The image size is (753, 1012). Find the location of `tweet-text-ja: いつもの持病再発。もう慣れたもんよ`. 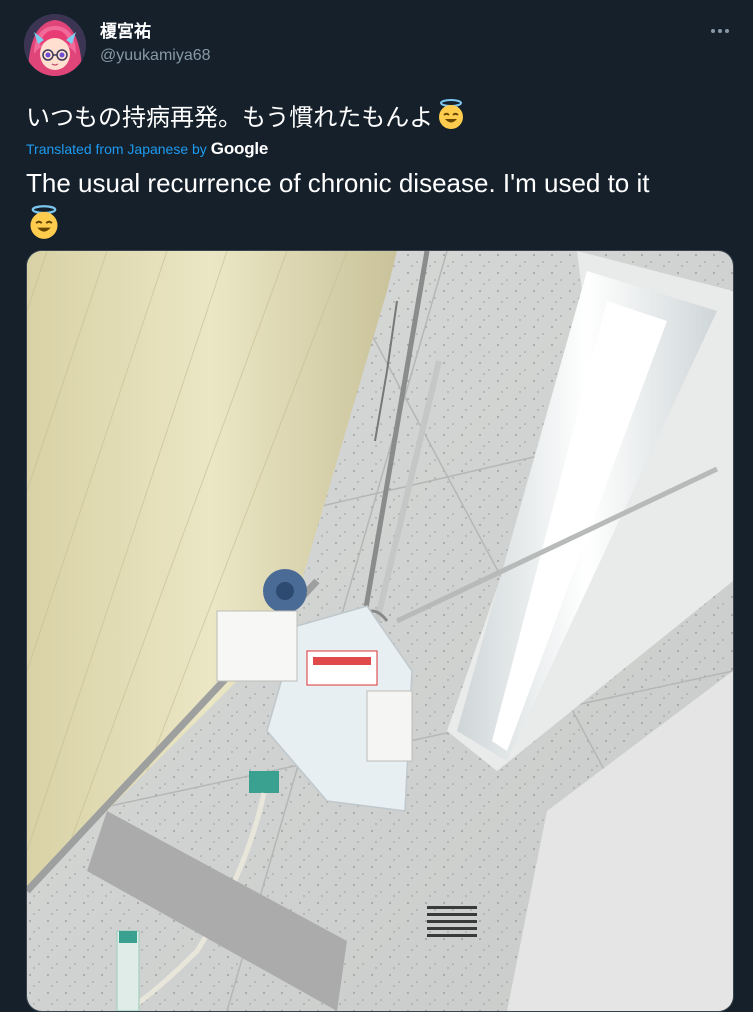

tweet-text-ja: いつもの持病再発。もう慣れたもんよ is located at coordinates (230, 118).